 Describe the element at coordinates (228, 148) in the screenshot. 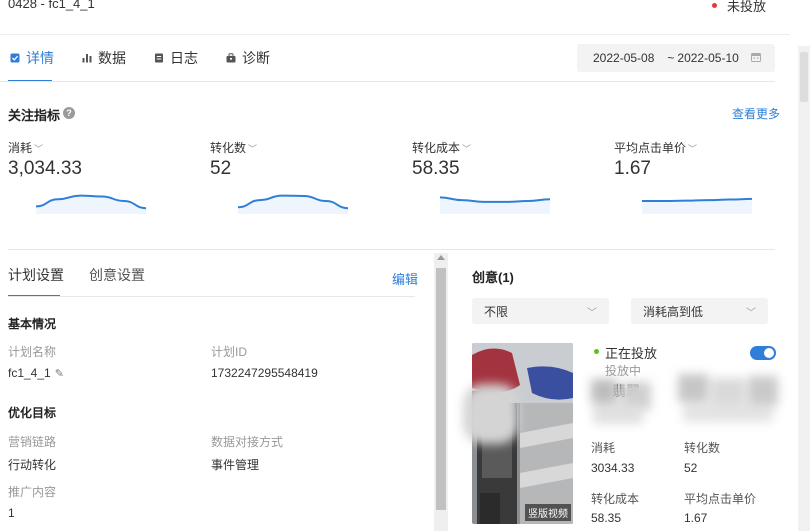

I see `metric-label: 转化数` at that location.